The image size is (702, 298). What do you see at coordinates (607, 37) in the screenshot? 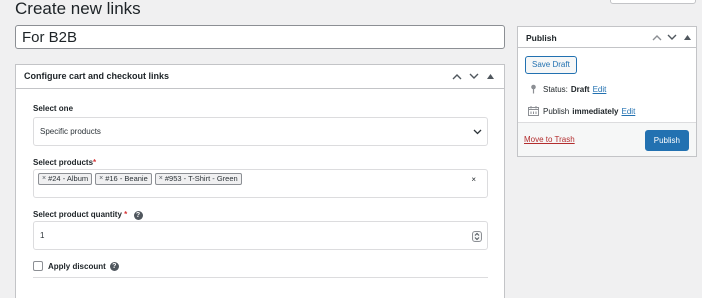
I see `publish-header: Publish` at bounding box center [607, 37].